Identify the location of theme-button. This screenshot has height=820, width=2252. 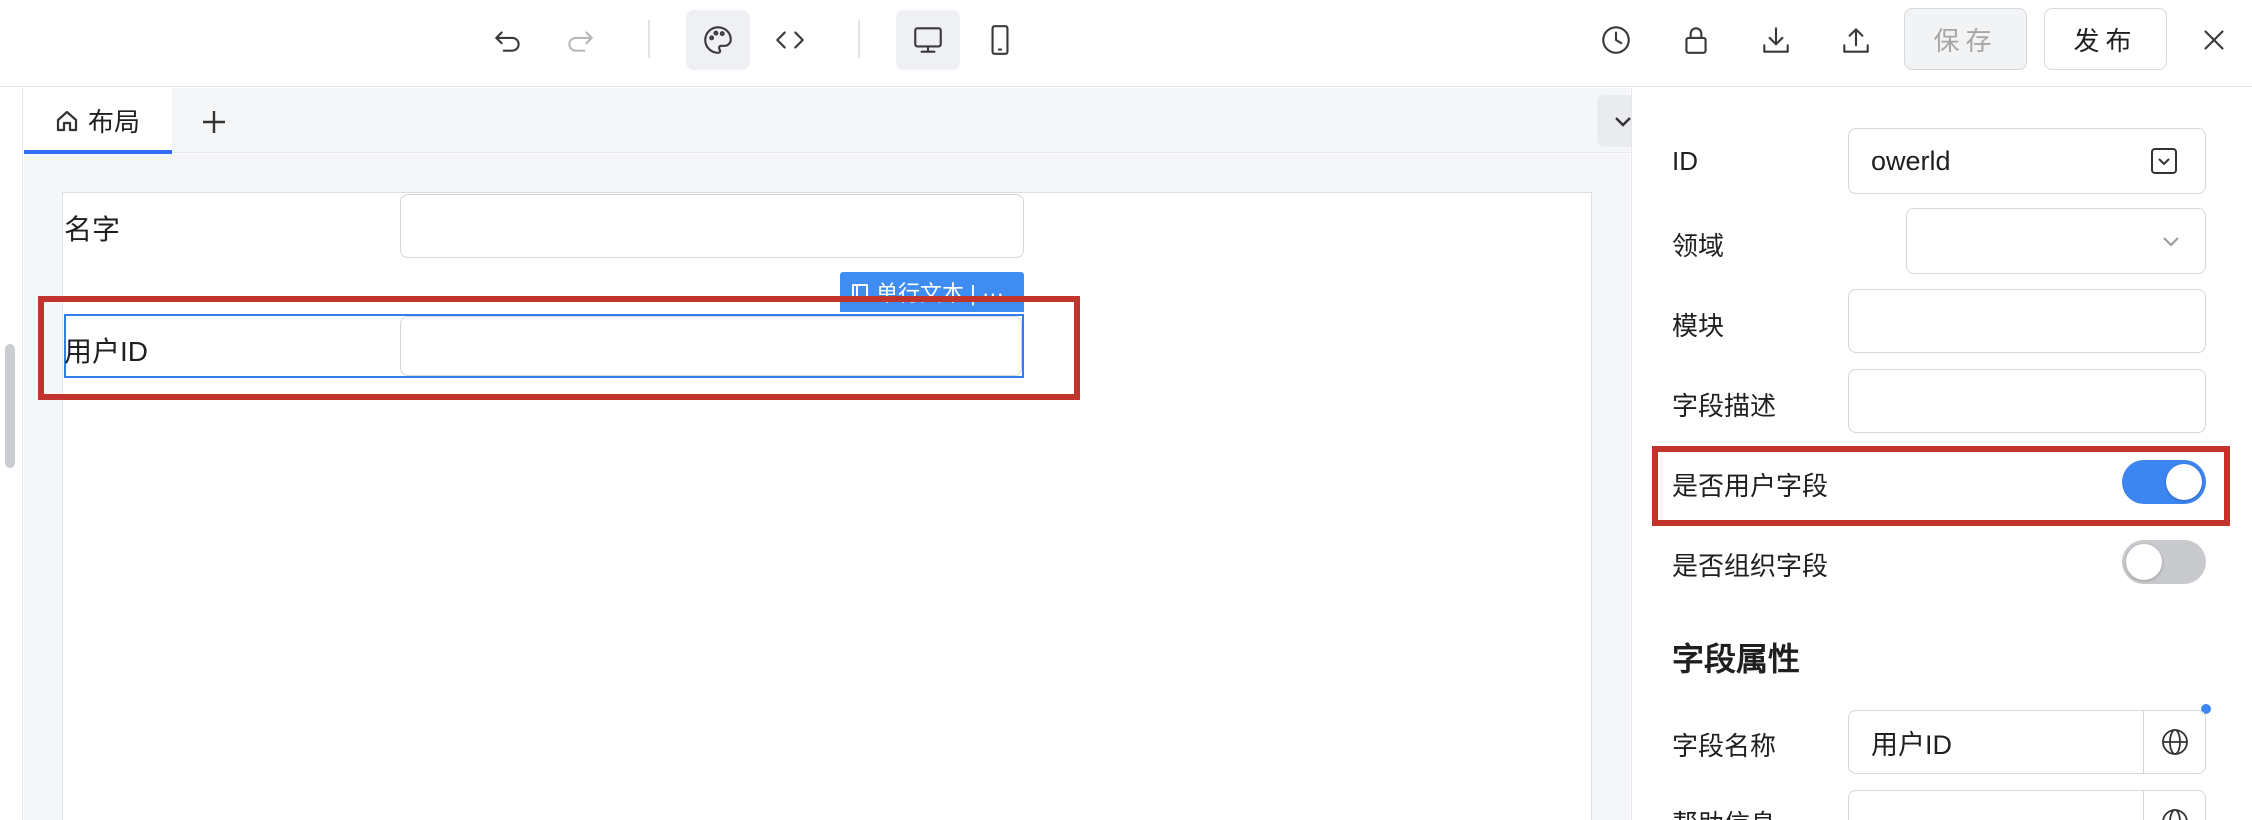
(718, 40).